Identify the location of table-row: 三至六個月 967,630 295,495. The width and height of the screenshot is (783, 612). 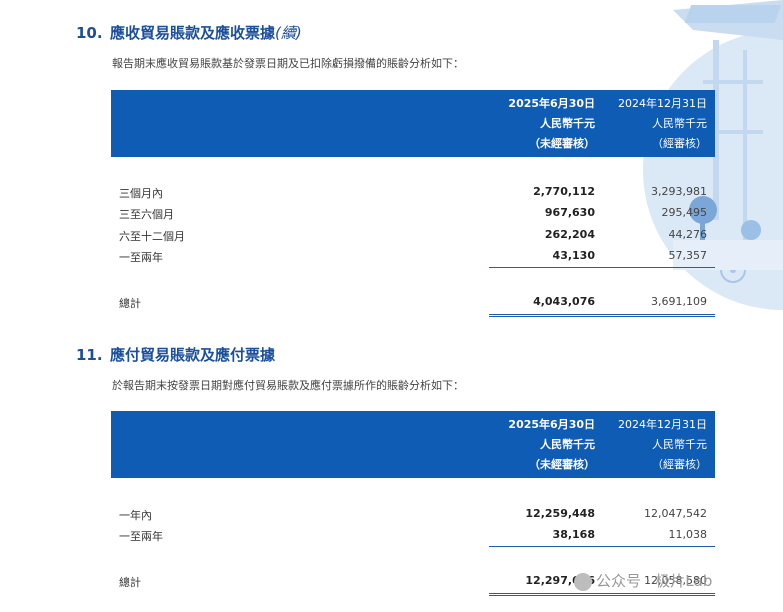
(413, 213).